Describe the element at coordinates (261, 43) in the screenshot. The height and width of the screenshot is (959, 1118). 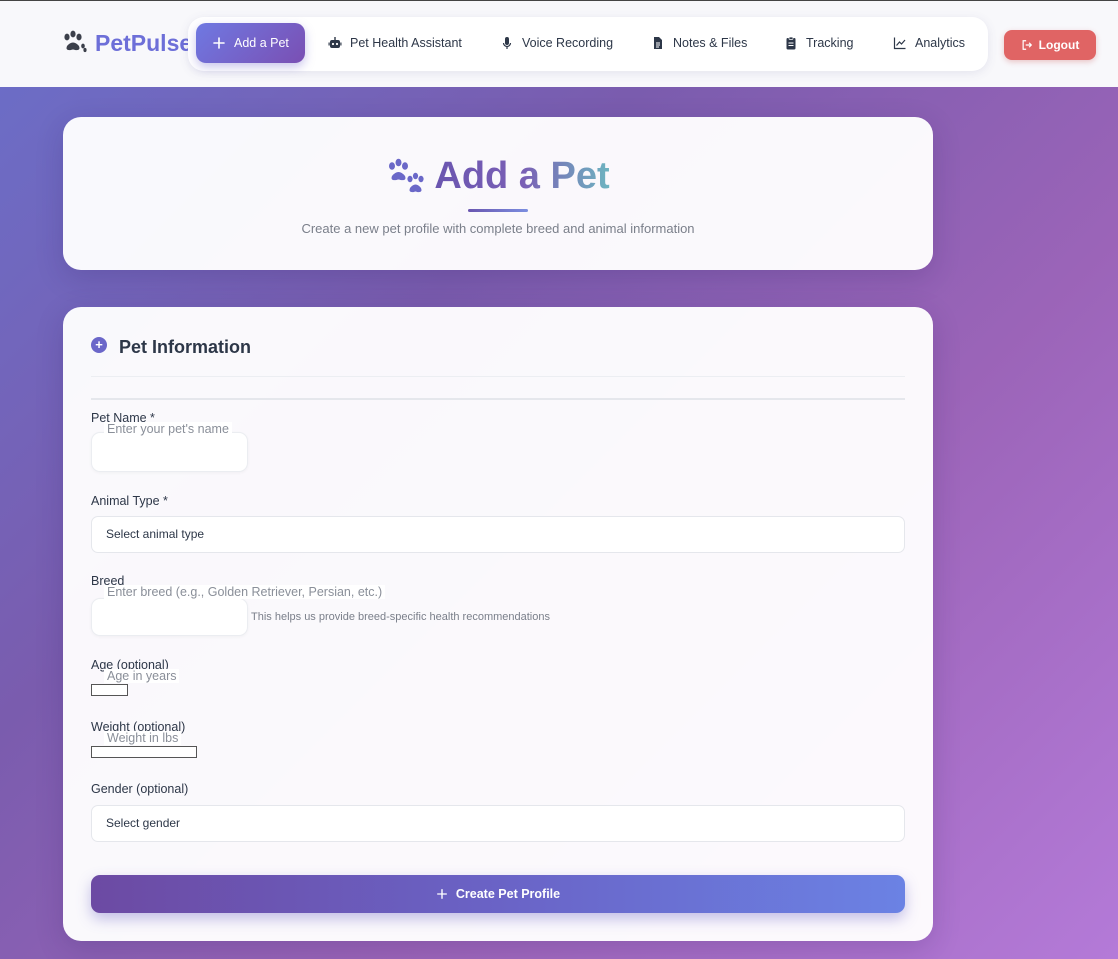
I see `nav-label: Add a Pet` at that location.